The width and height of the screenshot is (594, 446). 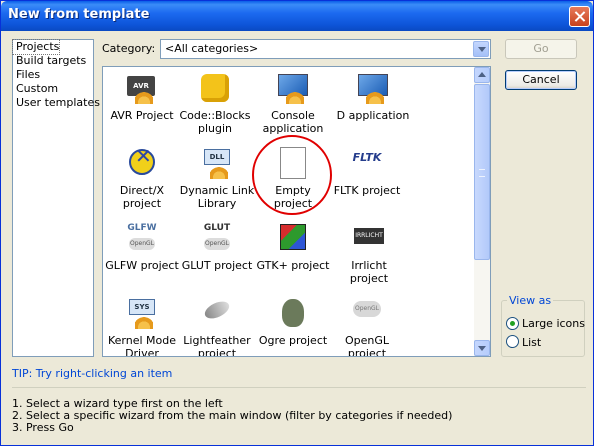 What do you see at coordinates (217, 314) in the screenshot?
I see `feather-icon` at bounding box center [217, 314].